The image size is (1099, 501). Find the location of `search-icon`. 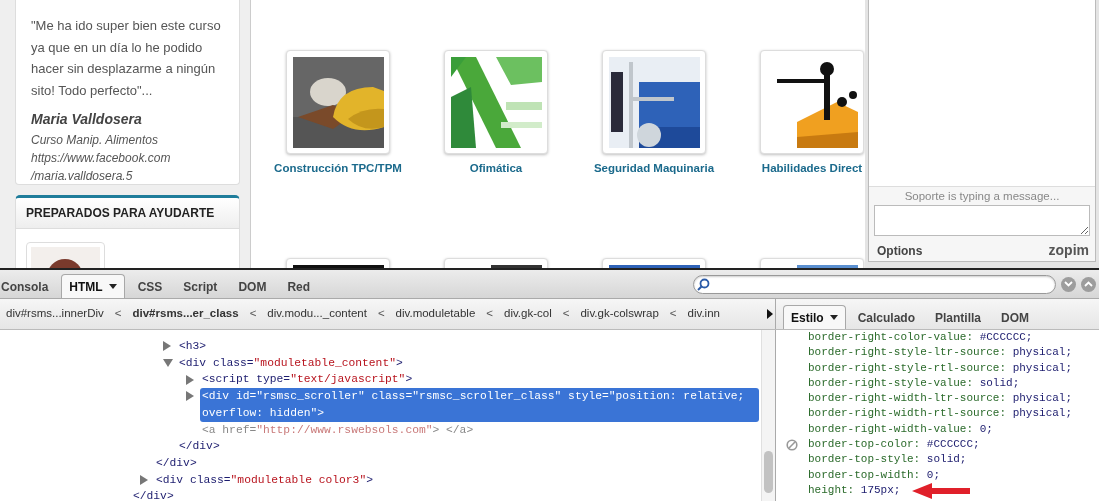

search-icon is located at coordinates (703, 284).